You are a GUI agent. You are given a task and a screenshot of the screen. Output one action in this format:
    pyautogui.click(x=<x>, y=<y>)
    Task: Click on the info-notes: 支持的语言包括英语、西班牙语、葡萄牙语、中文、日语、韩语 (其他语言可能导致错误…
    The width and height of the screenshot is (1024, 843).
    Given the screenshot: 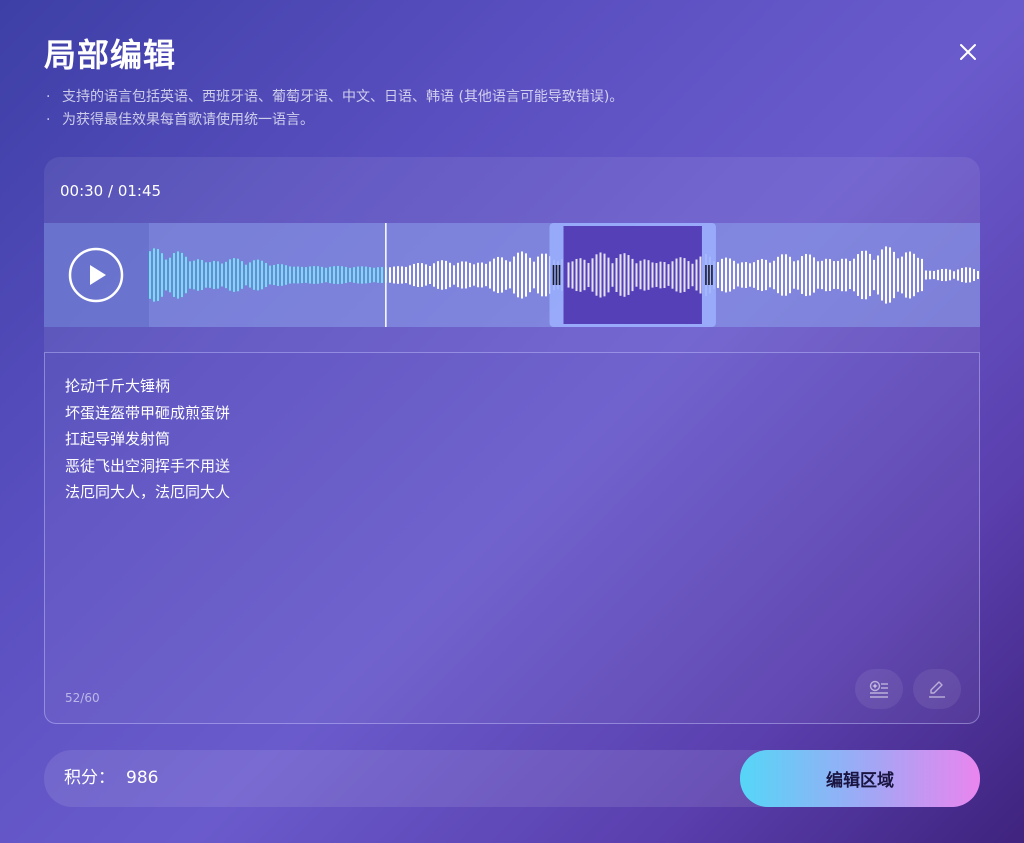 What is the action you would take?
    pyautogui.click(x=334, y=109)
    